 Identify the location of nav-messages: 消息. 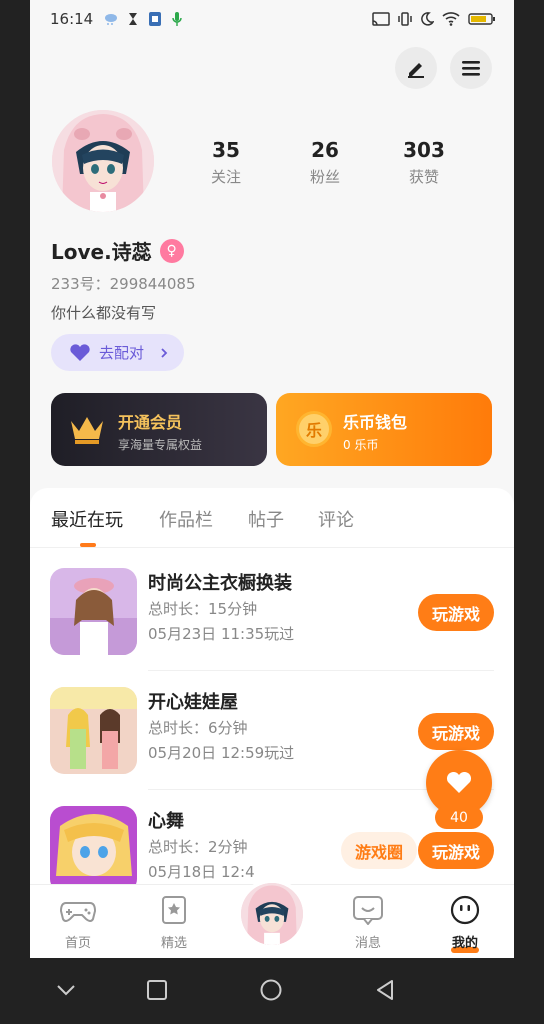
(368, 923).